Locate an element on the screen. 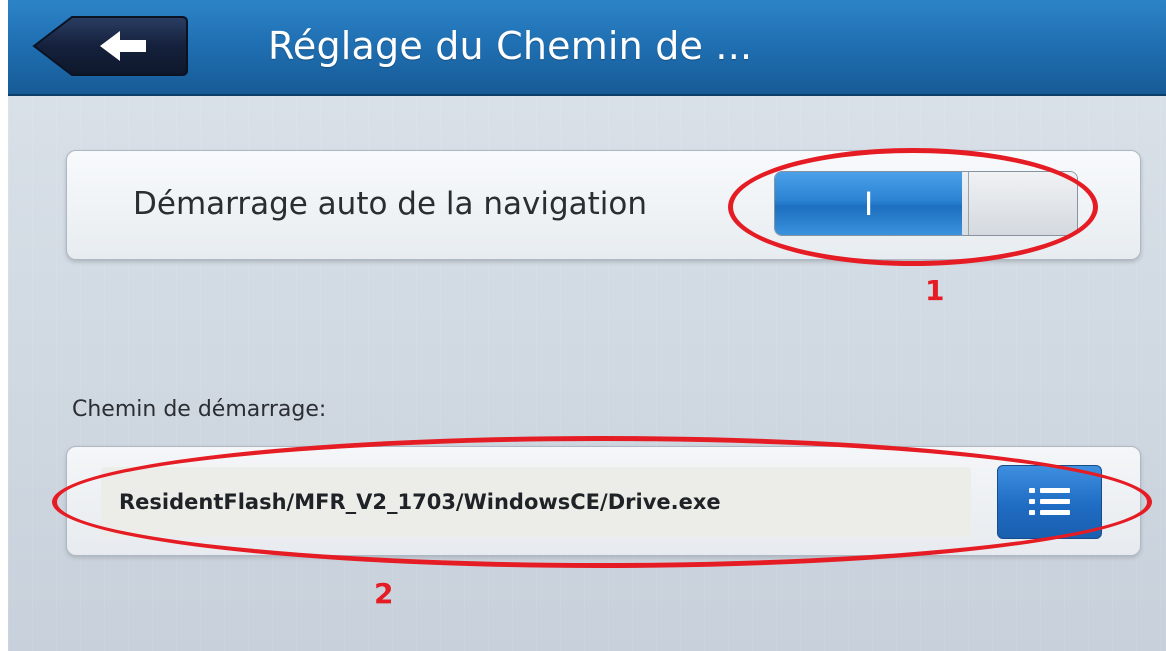 This screenshot has width=1166, height=651. arrow-left-icon is located at coordinates (110, 46).